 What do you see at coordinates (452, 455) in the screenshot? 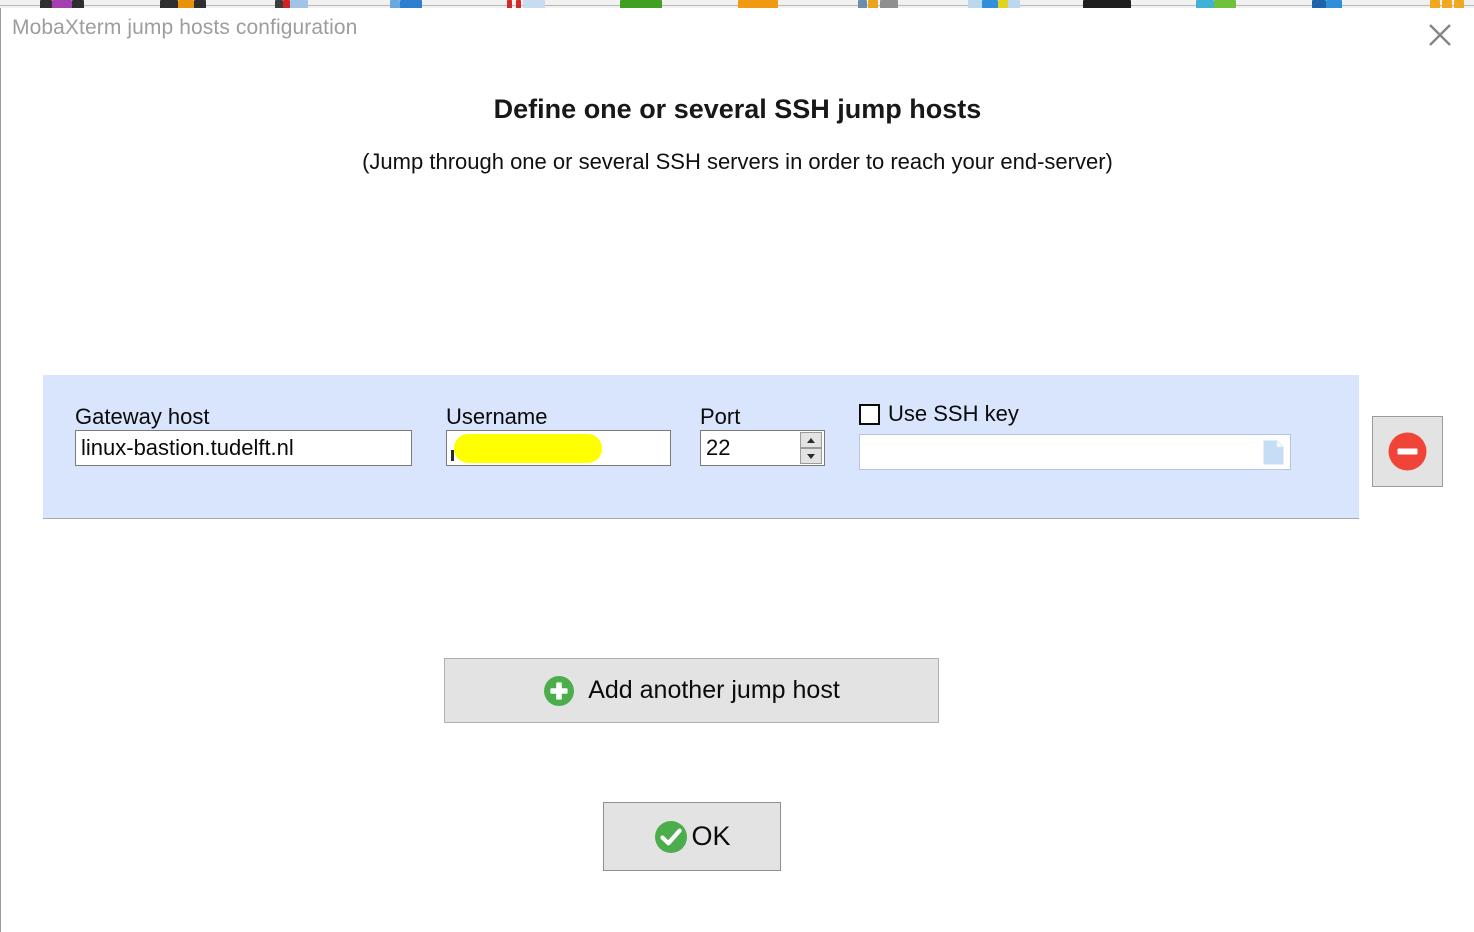
I see `username-text-residue` at bounding box center [452, 455].